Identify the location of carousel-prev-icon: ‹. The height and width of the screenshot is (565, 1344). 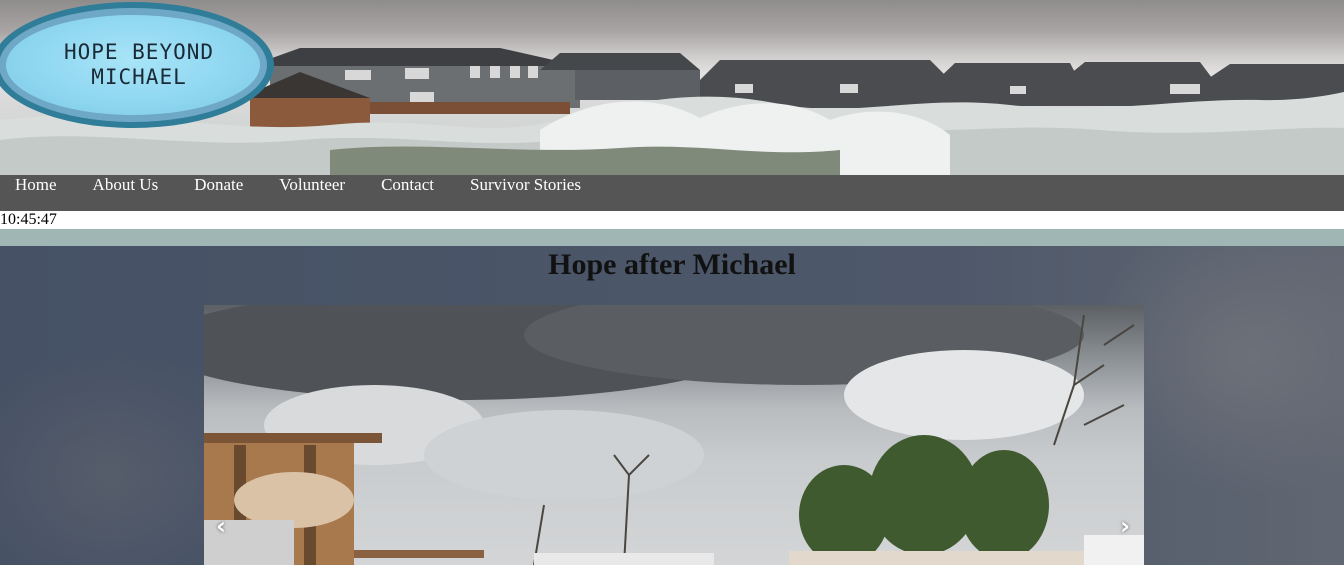
(221, 526).